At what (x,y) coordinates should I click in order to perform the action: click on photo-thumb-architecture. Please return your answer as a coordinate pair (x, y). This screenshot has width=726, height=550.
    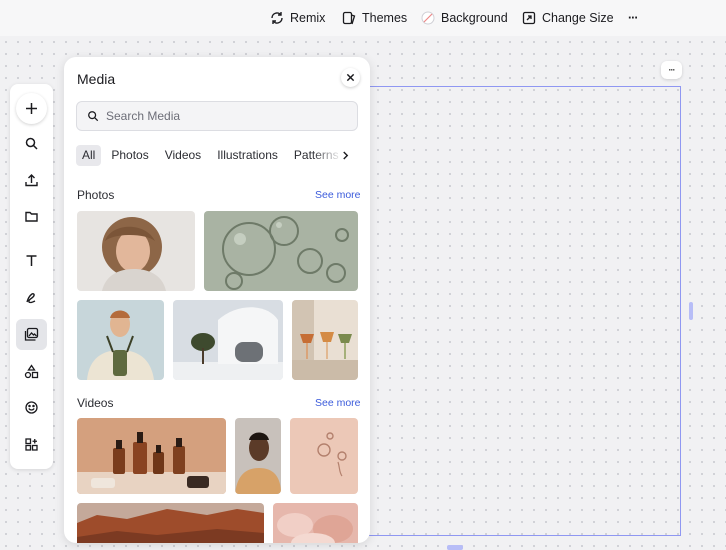
    Looking at the image, I should click on (228, 340).